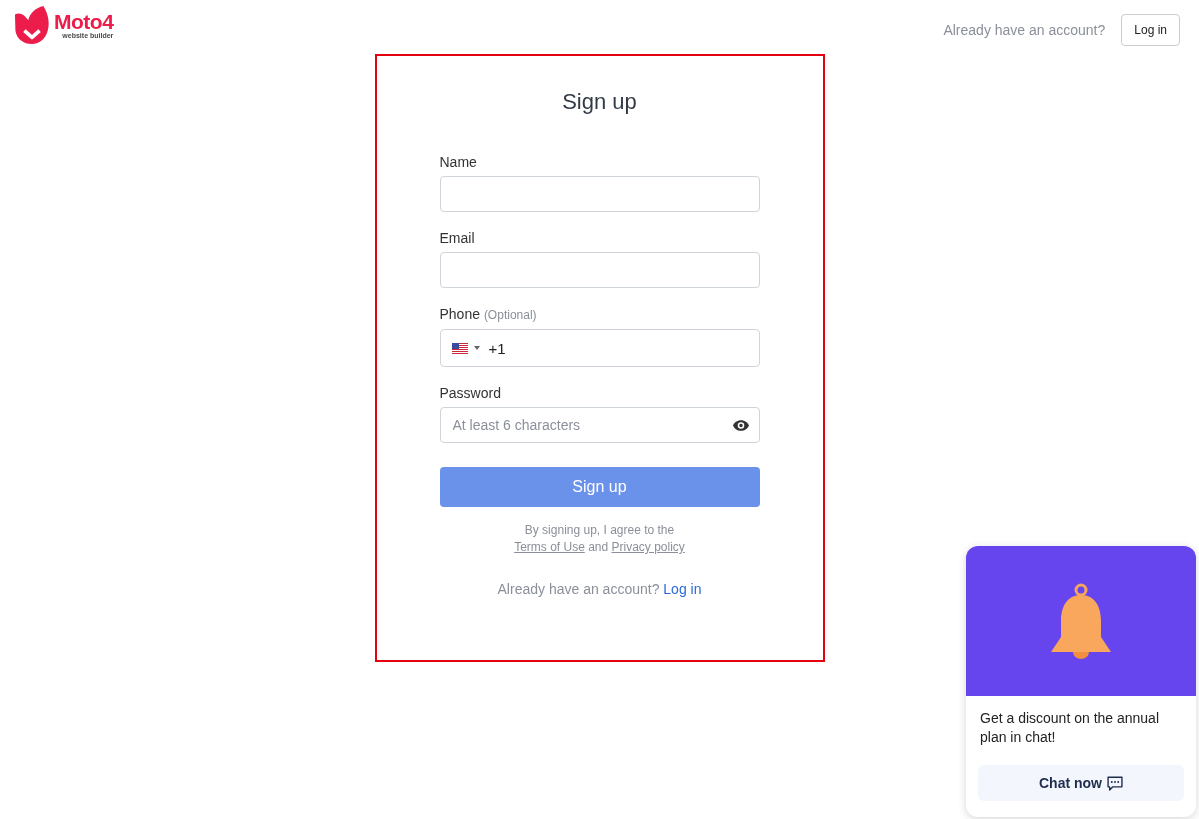  I want to click on policy-link: Terms of Use, so click(549, 547).